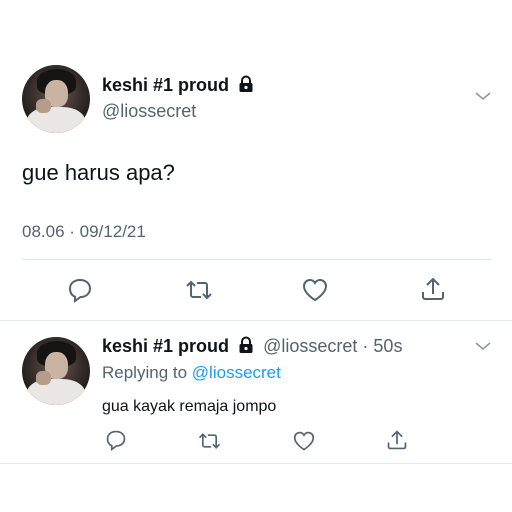 The height and width of the screenshot is (512, 512). What do you see at coordinates (165, 346) in the screenshot?
I see `reply-author-name: keshi #1 proud` at bounding box center [165, 346].